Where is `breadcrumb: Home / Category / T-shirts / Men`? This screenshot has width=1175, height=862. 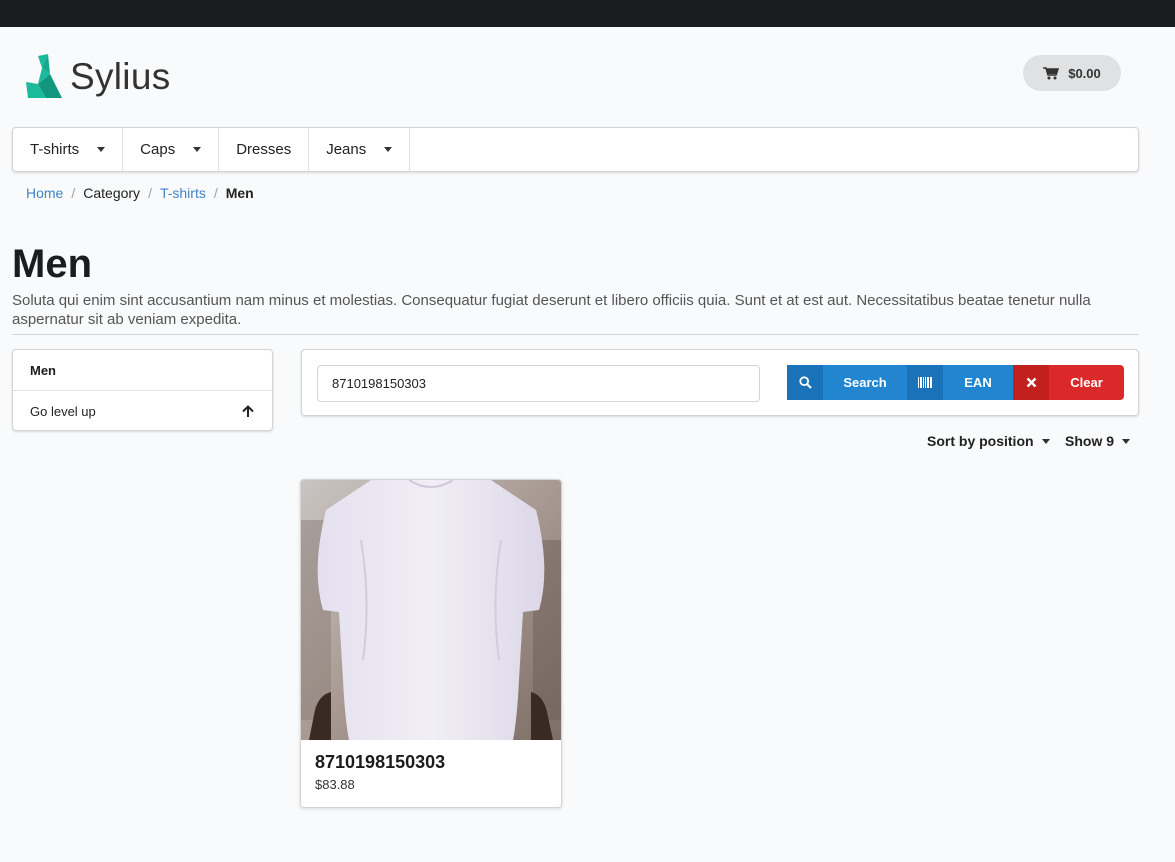
breadcrumb: Home / Category / T-shirts / Men is located at coordinates (140, 193).